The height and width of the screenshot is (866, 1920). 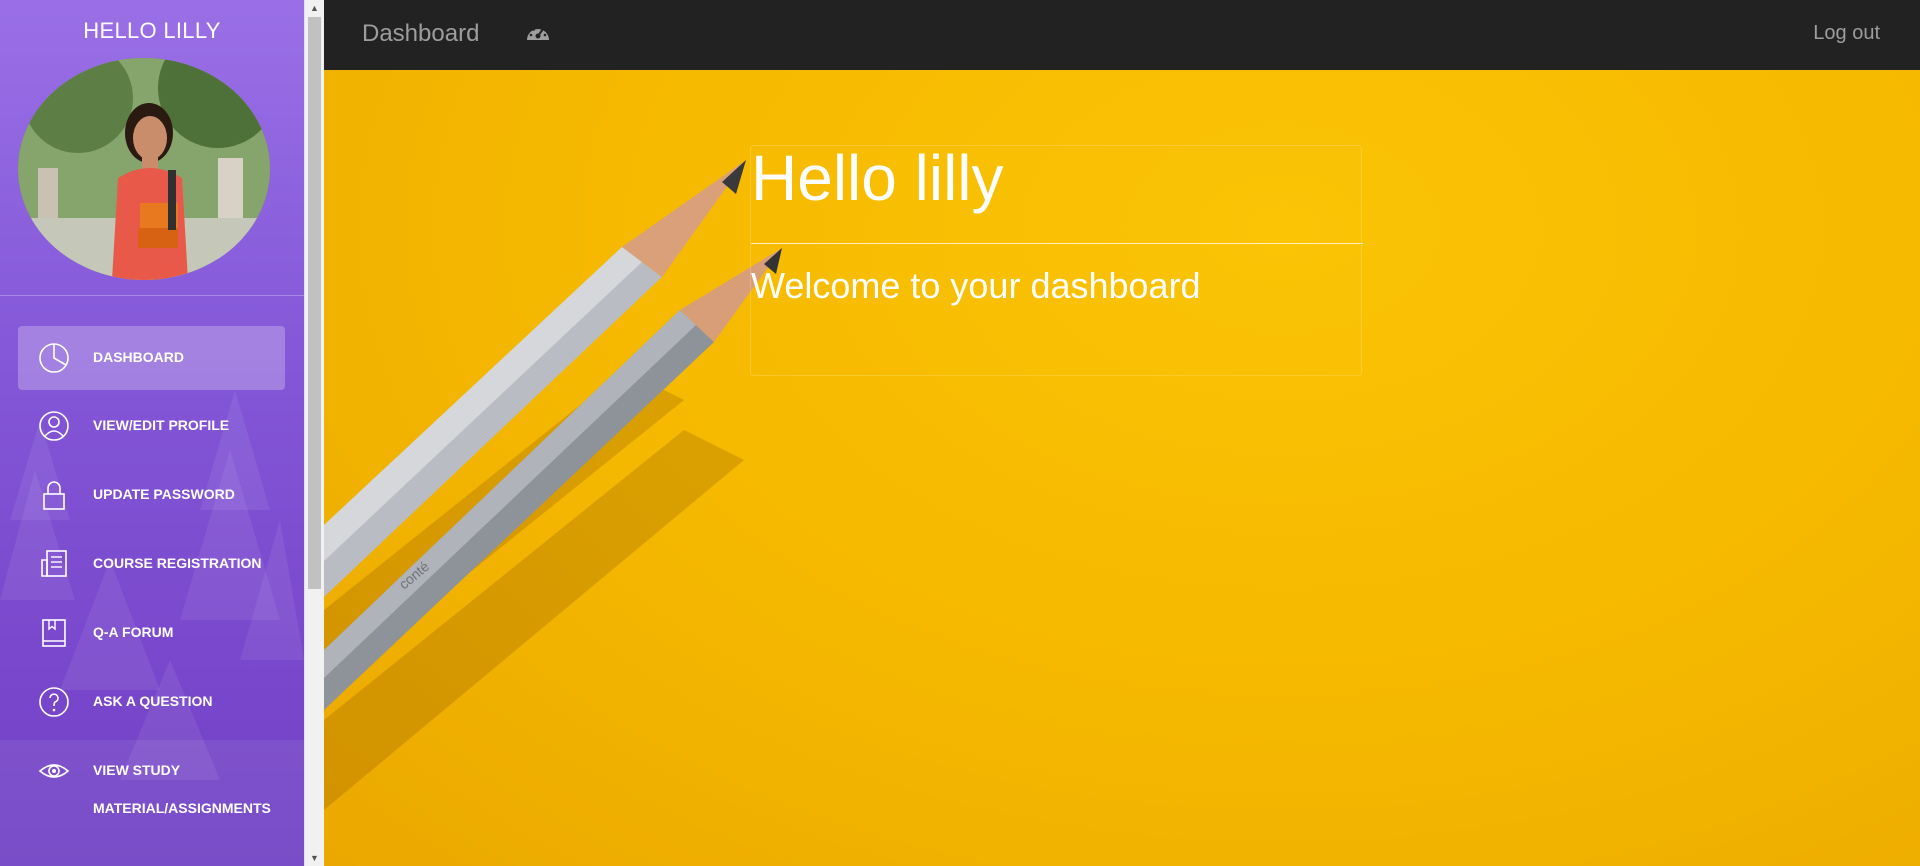 I want to click on sidebar-item-ask-a-question: ASK A QUESTION, so click(x=151, y=702).